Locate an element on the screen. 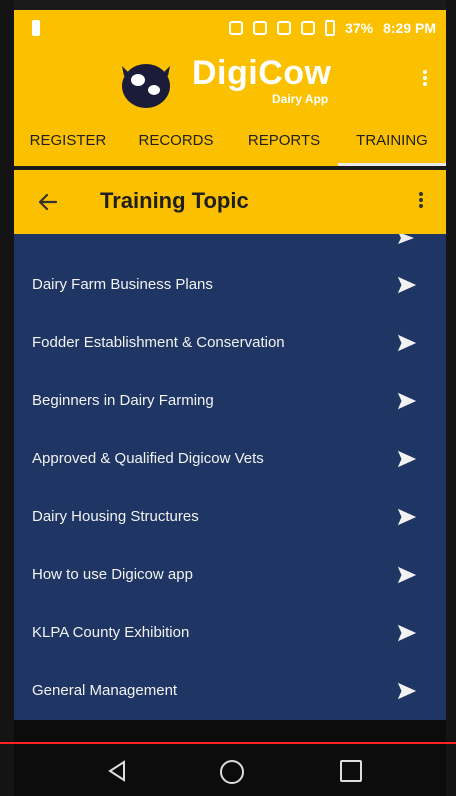 This screenshot has width=456, height=796. battery-icon is located at coordinates (330, 28).